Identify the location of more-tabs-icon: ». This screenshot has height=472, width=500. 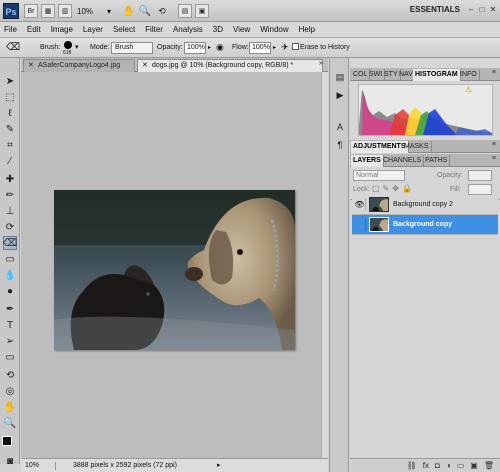
(321, 63).